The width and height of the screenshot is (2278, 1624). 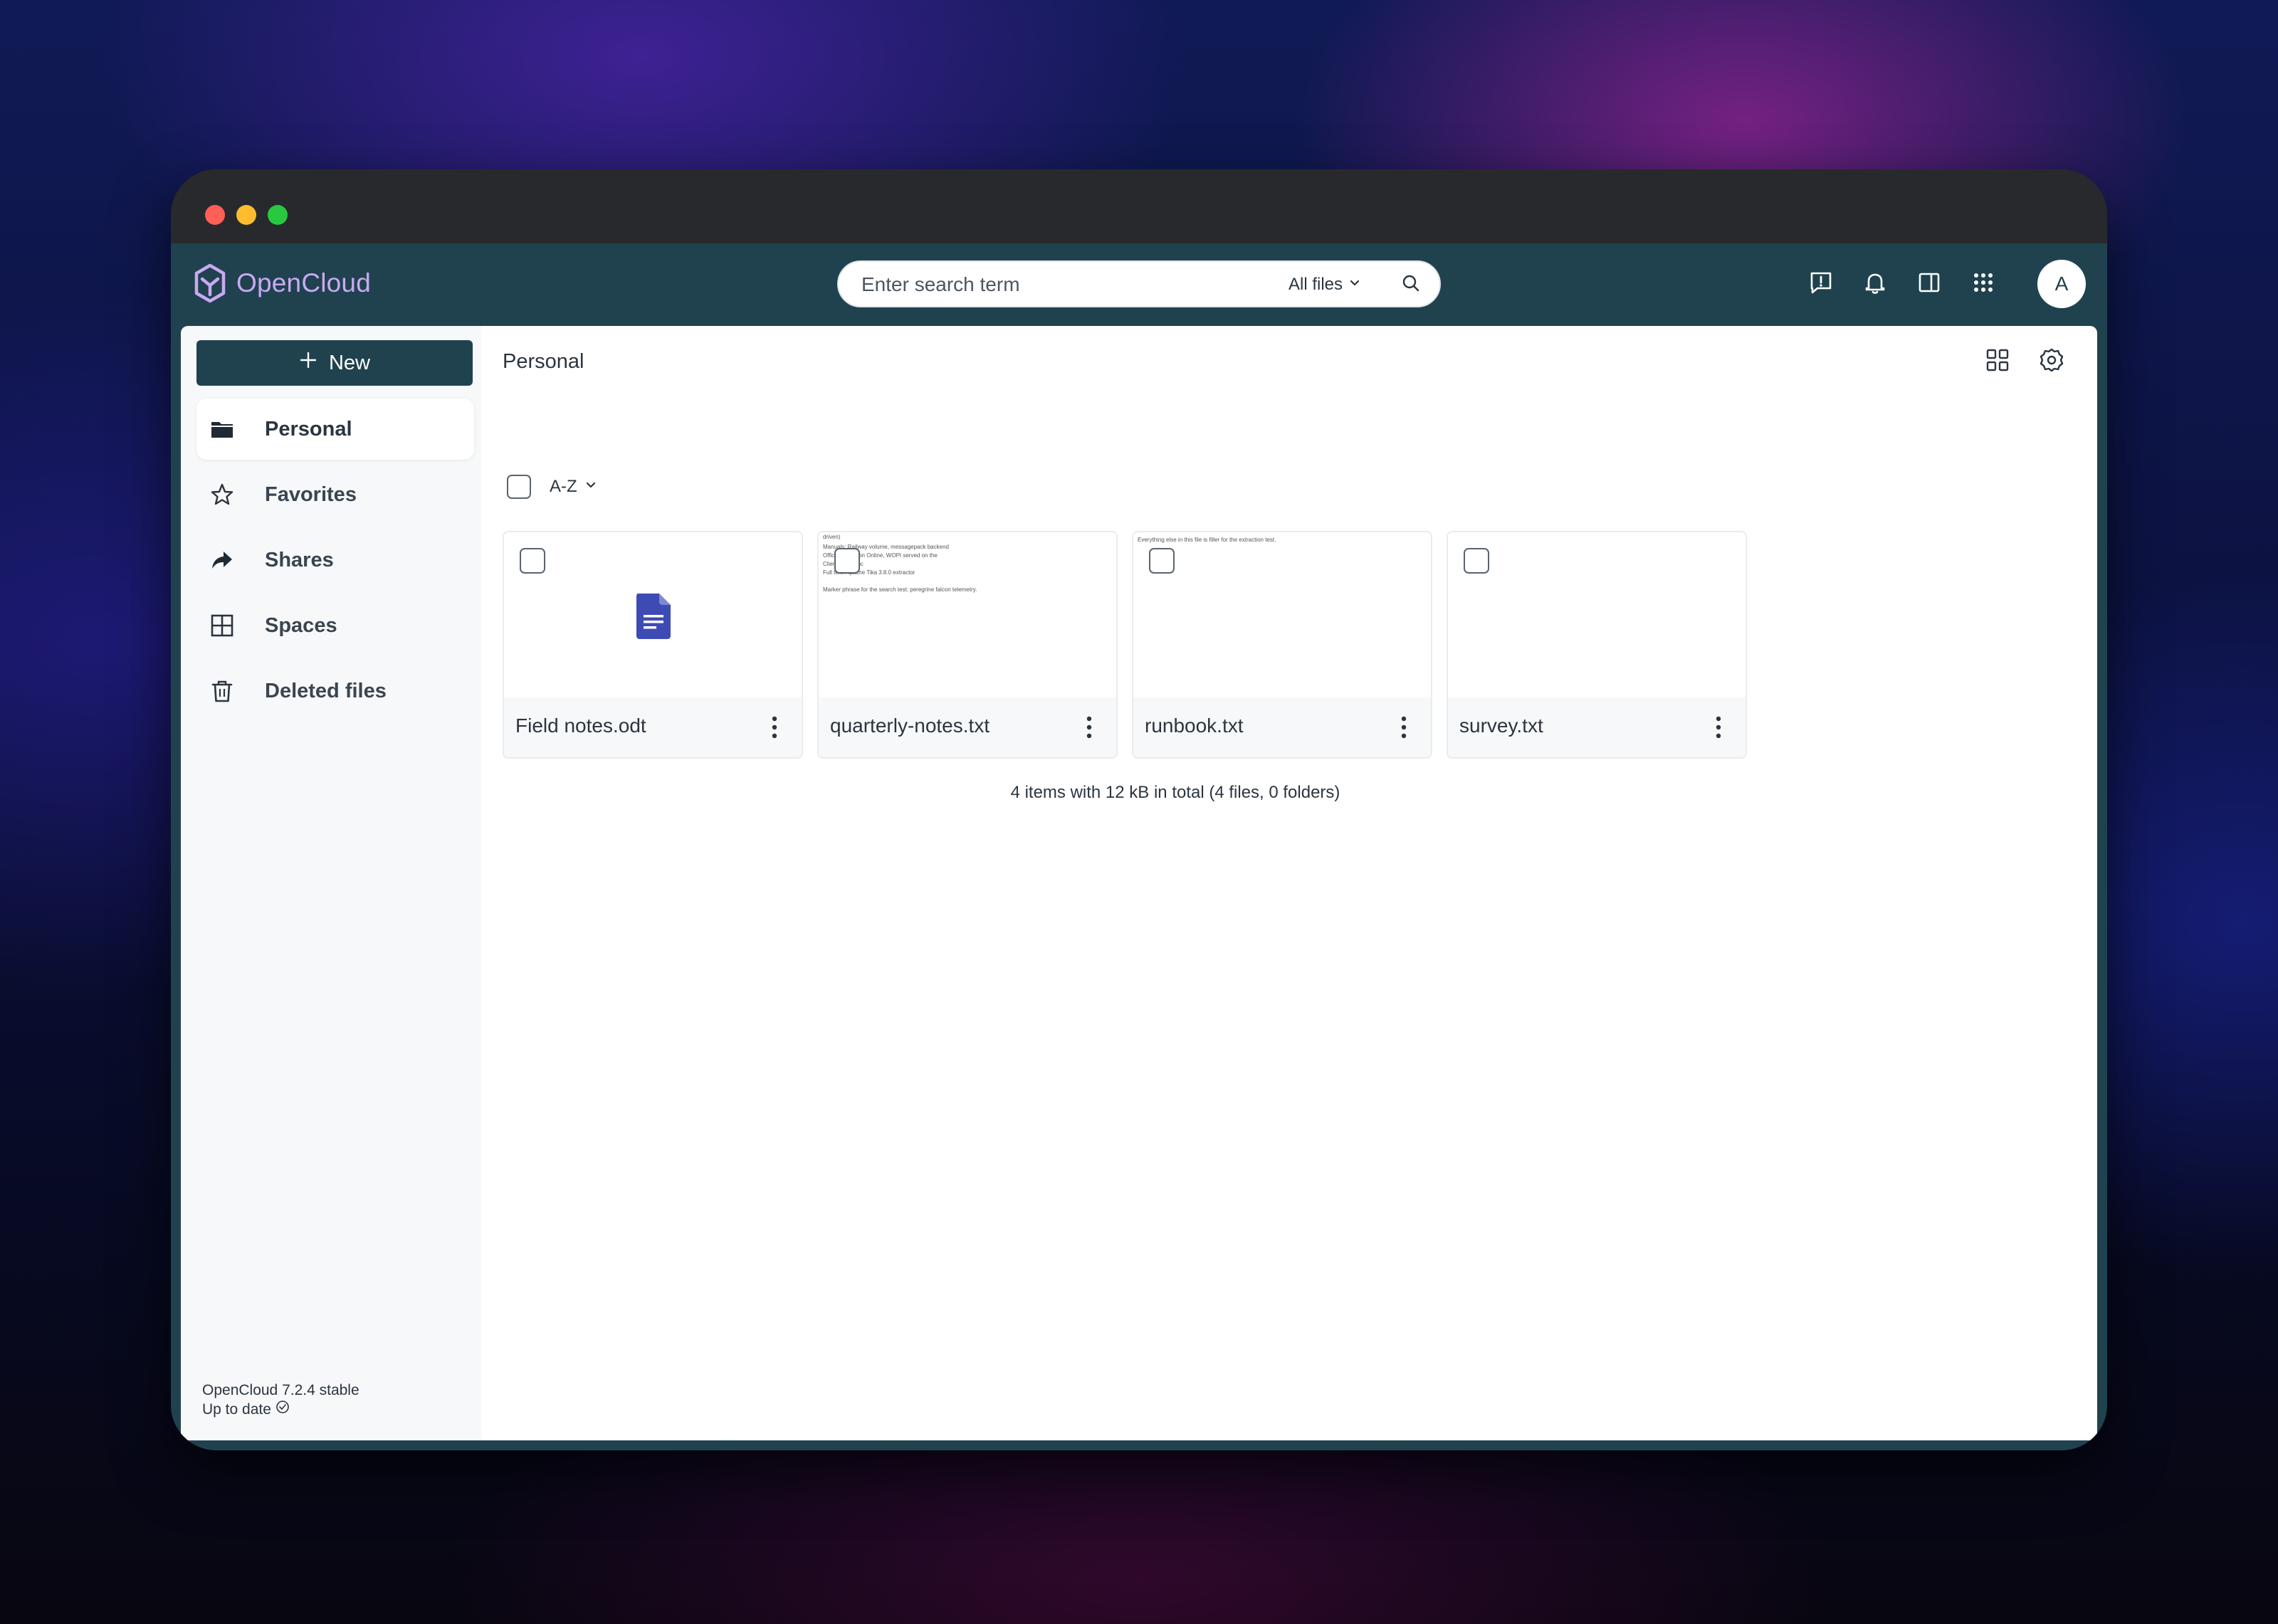 I want to click on select-all-checkbox, so click(x=519, y=487).